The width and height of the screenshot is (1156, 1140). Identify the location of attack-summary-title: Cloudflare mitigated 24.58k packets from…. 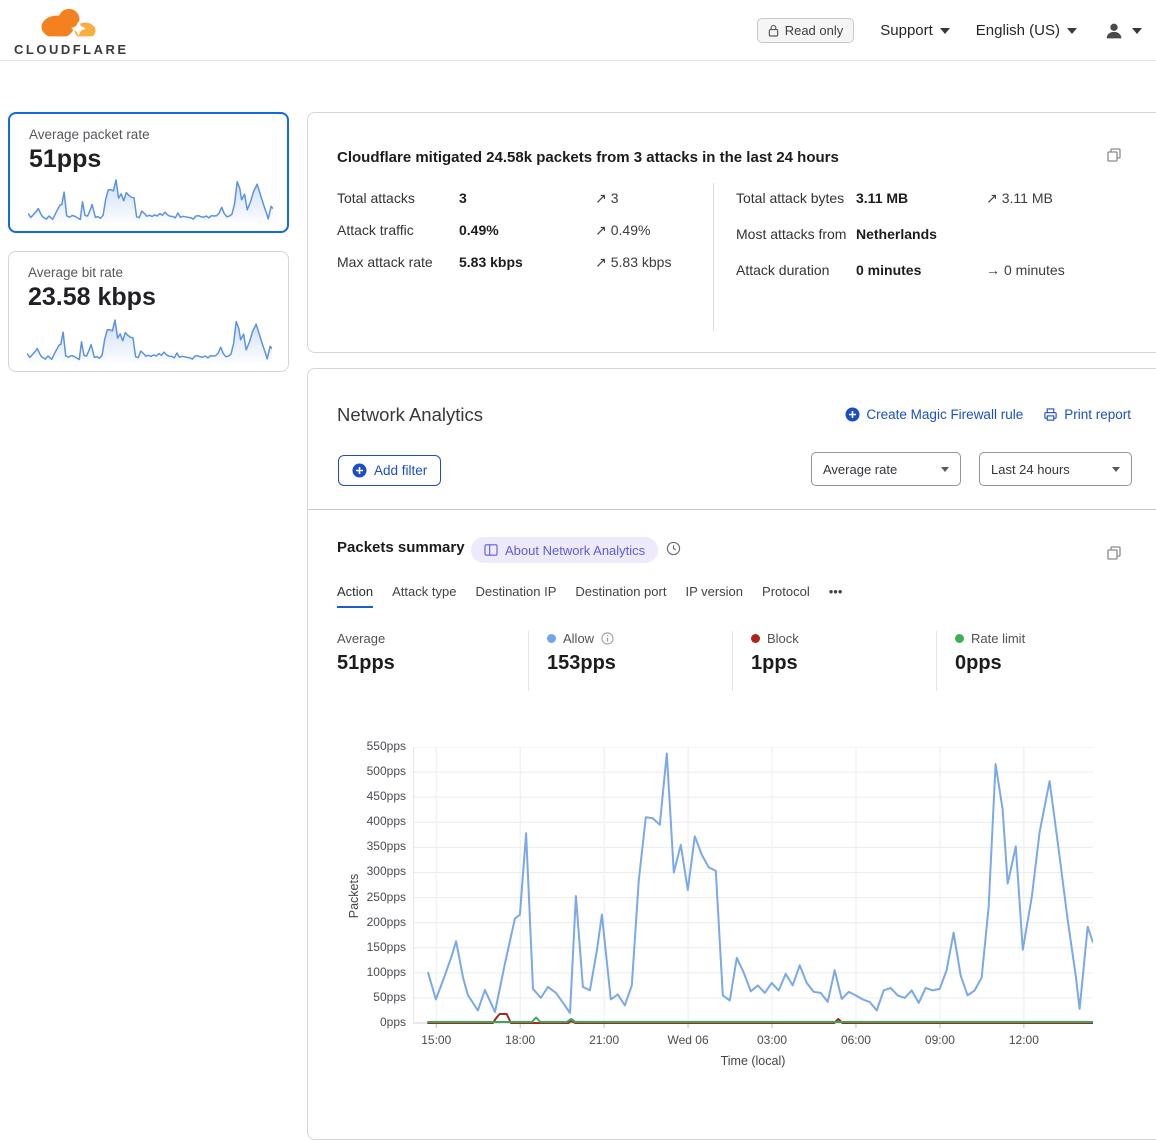
(588, 157).